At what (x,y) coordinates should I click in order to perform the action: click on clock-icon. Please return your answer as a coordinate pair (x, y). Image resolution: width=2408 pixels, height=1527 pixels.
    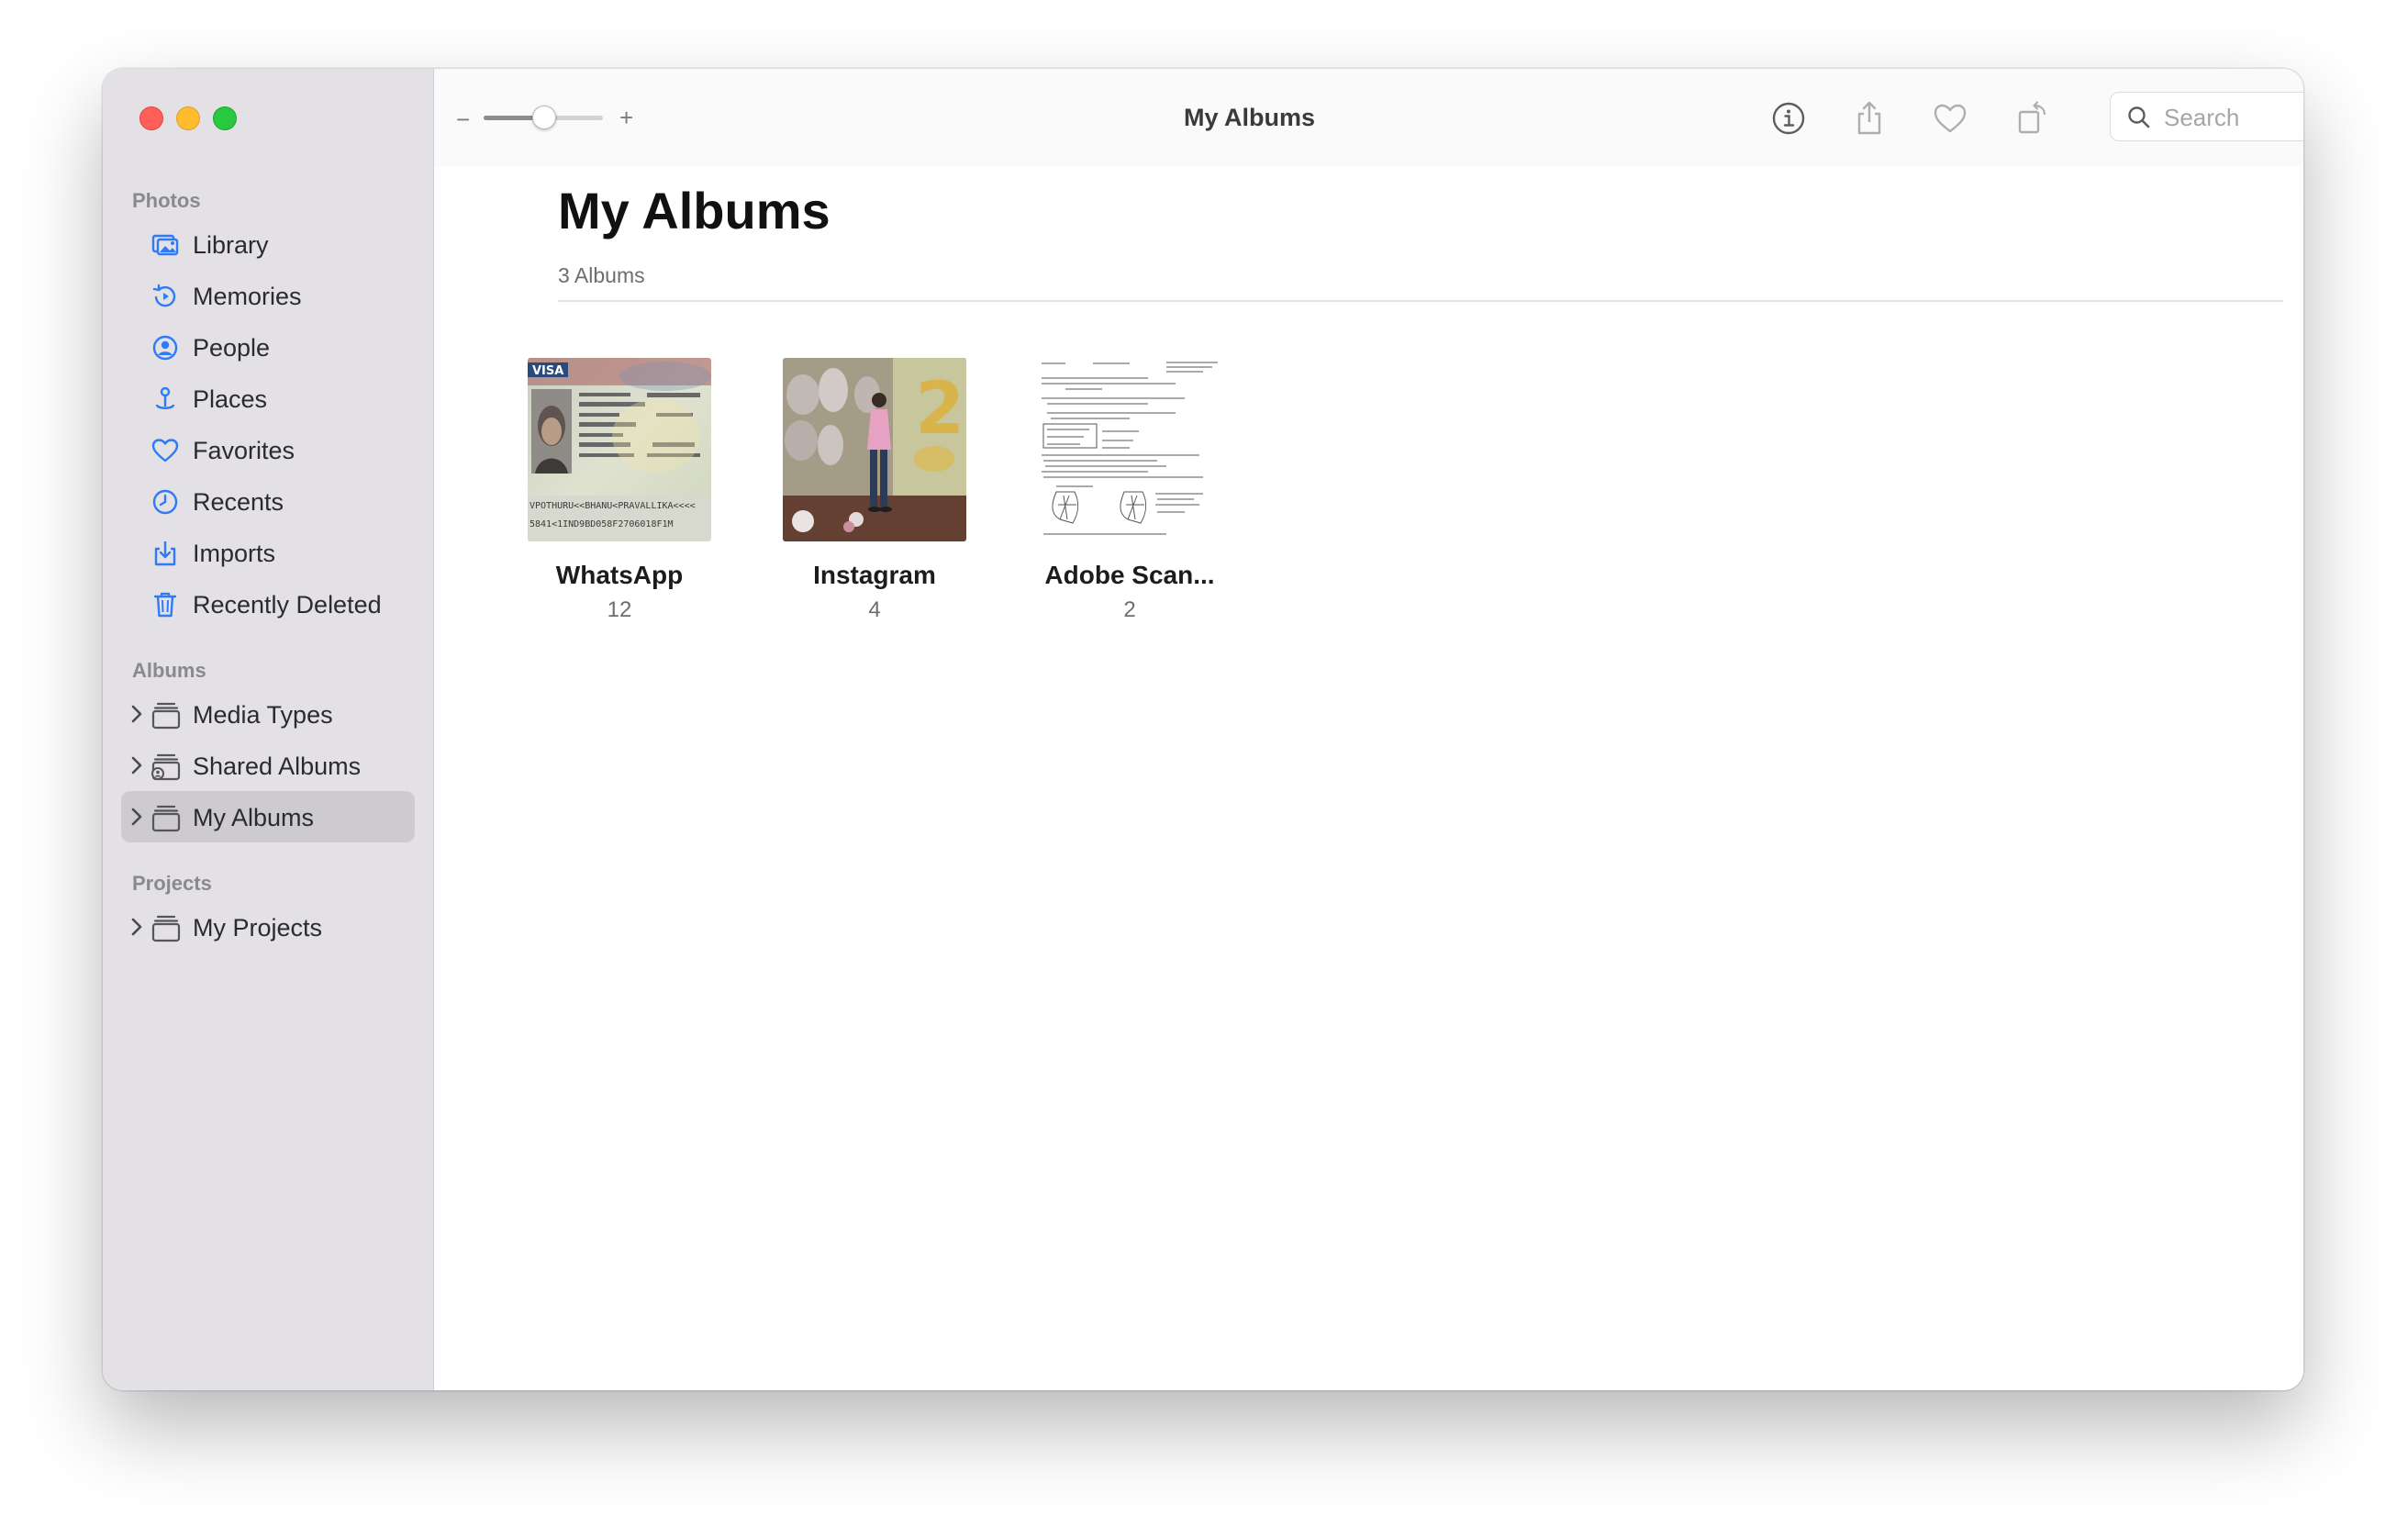
    Looking at the image, I should click on (165, 502).